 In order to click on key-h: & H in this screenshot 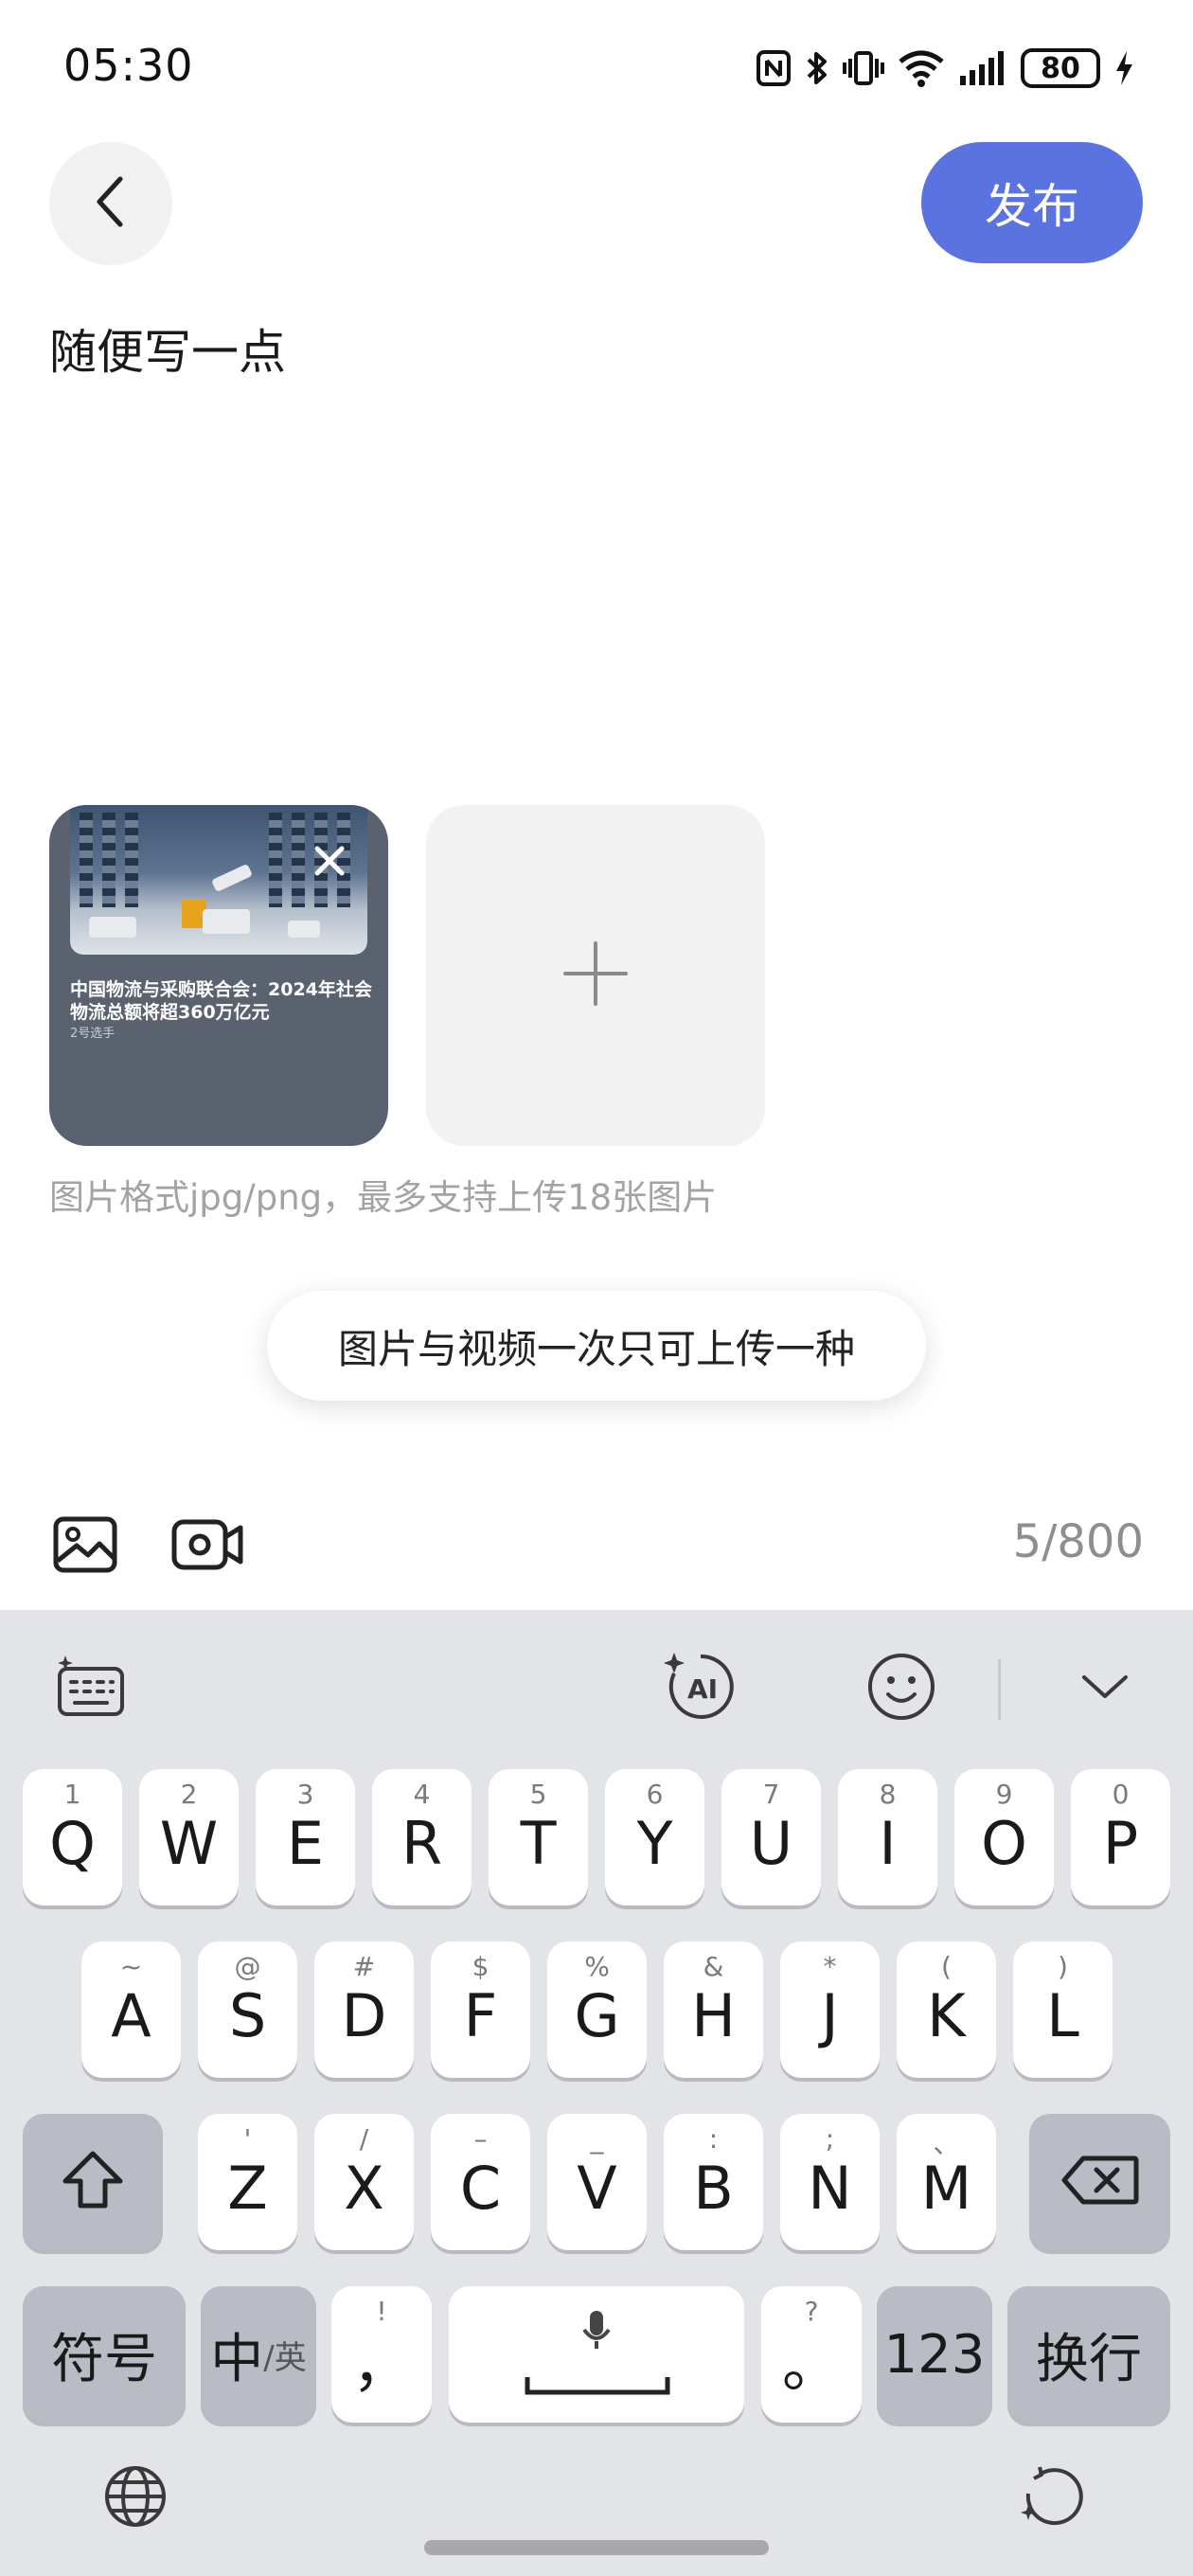, I will do `click(713, 2009)`.